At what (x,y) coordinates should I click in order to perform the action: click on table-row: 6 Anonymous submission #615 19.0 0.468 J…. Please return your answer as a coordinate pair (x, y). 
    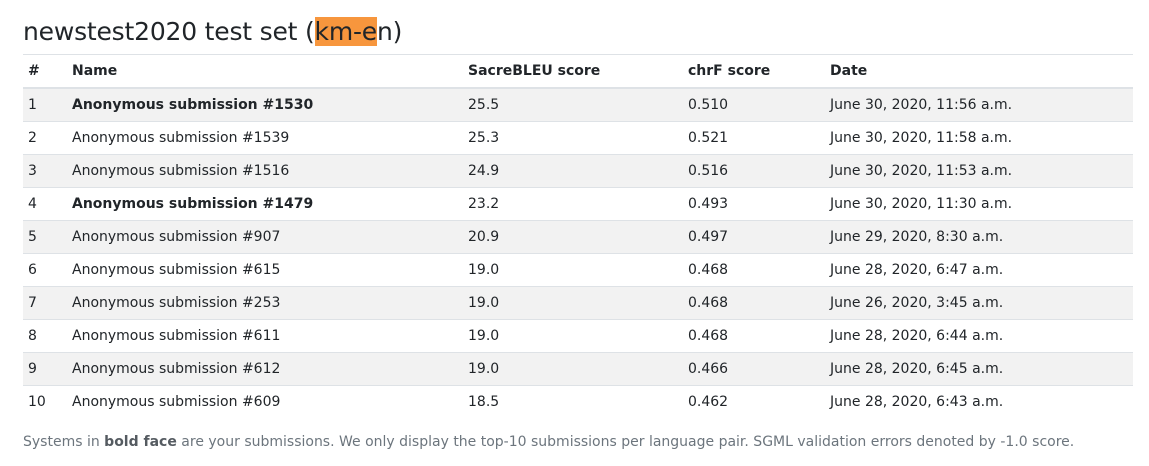
    Looking at the image, I should click on (578, 269).